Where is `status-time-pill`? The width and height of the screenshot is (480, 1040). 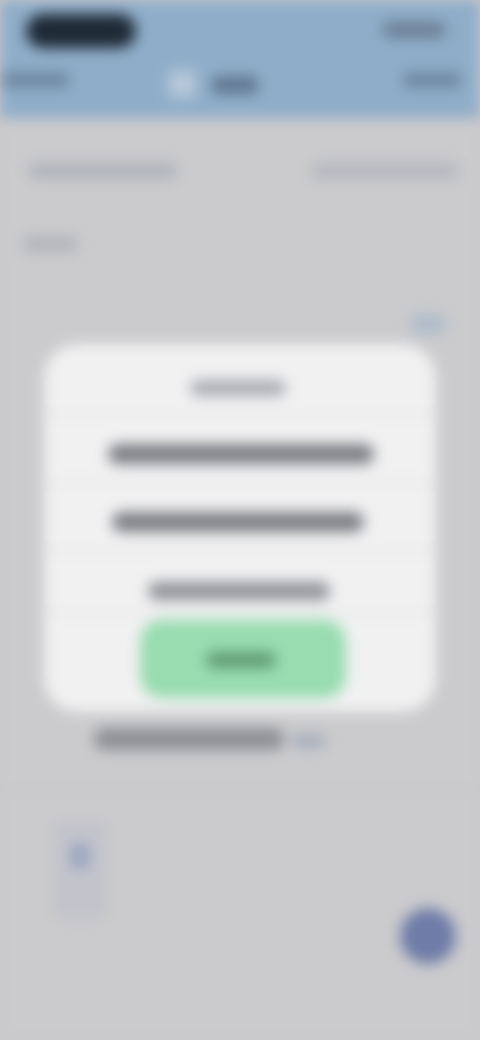 status-time-pill is located at coordinates (81, 31).